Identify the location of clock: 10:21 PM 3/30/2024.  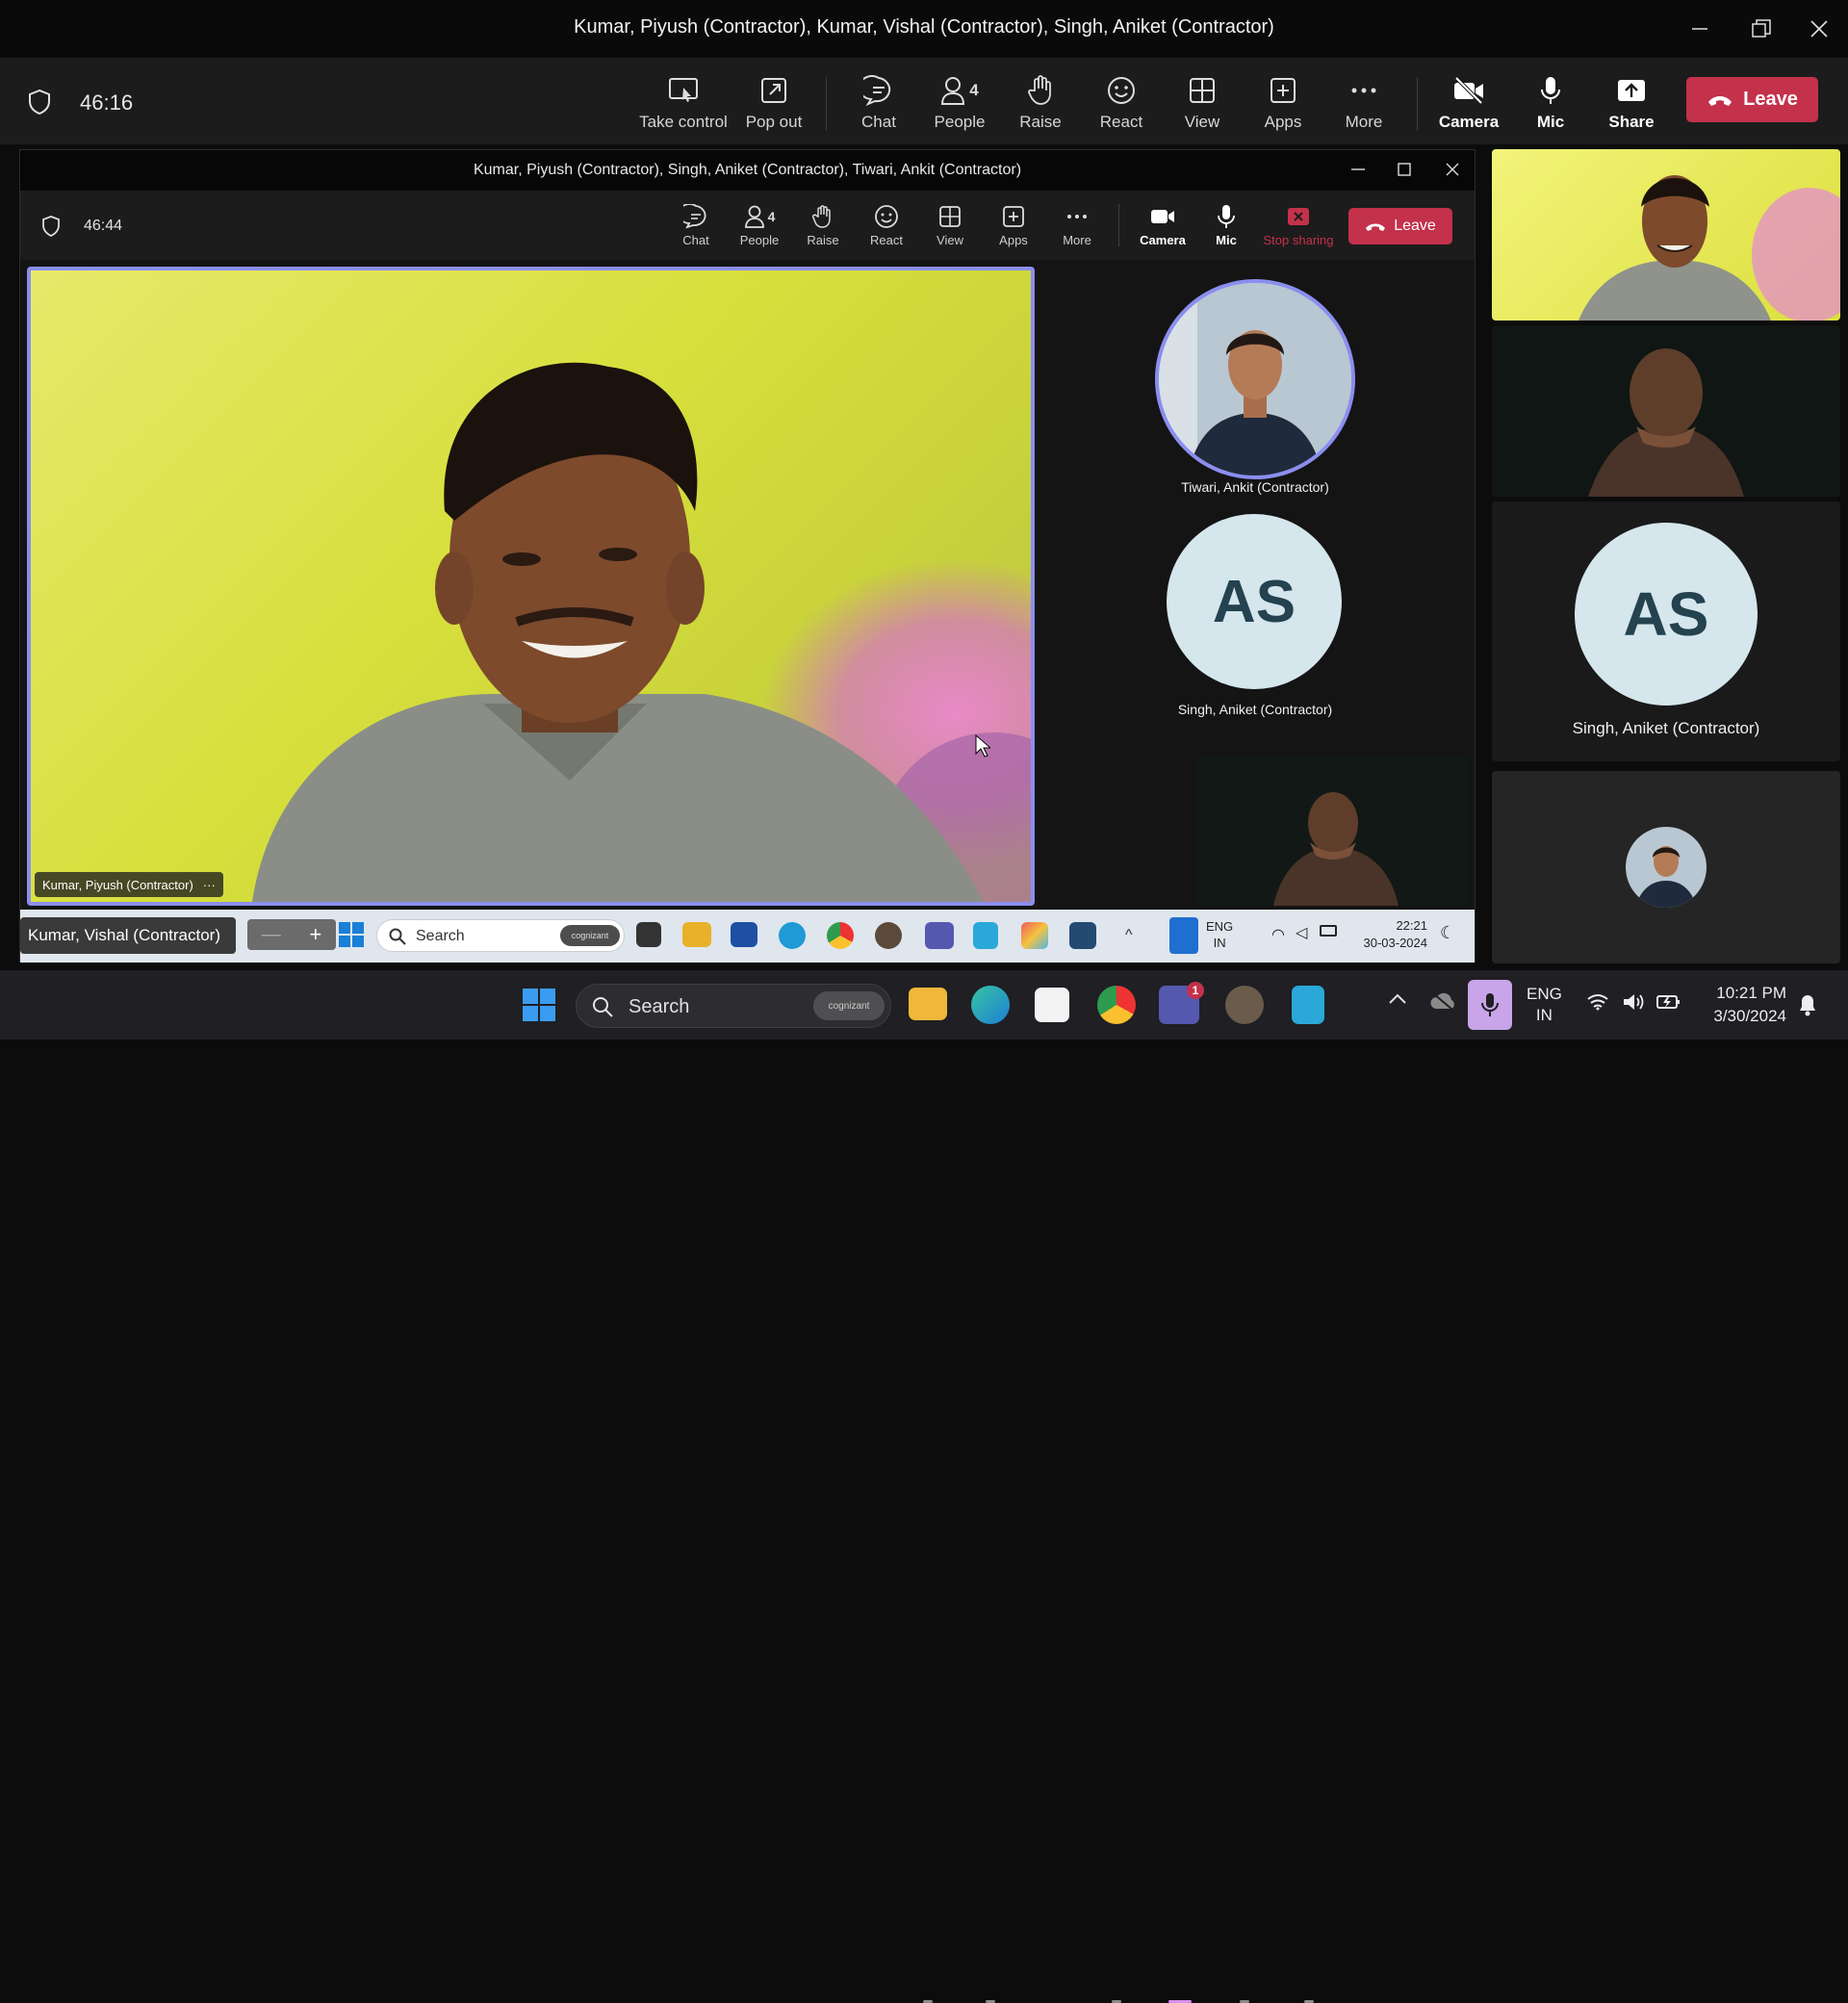
(1740, 1005).